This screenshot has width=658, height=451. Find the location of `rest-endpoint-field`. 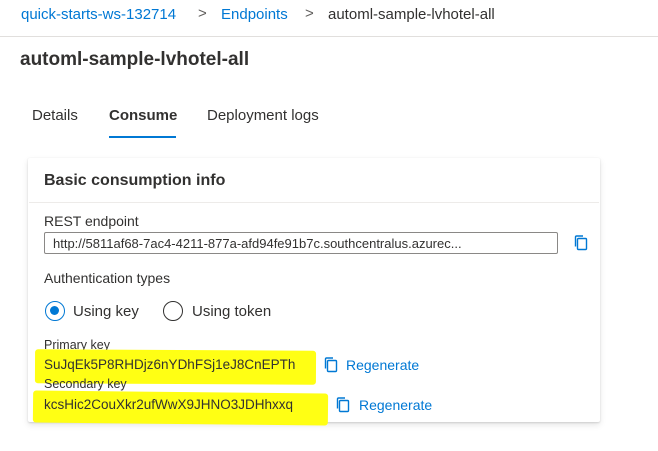

rest-endpoint-field is located at coordinates (301, 243).